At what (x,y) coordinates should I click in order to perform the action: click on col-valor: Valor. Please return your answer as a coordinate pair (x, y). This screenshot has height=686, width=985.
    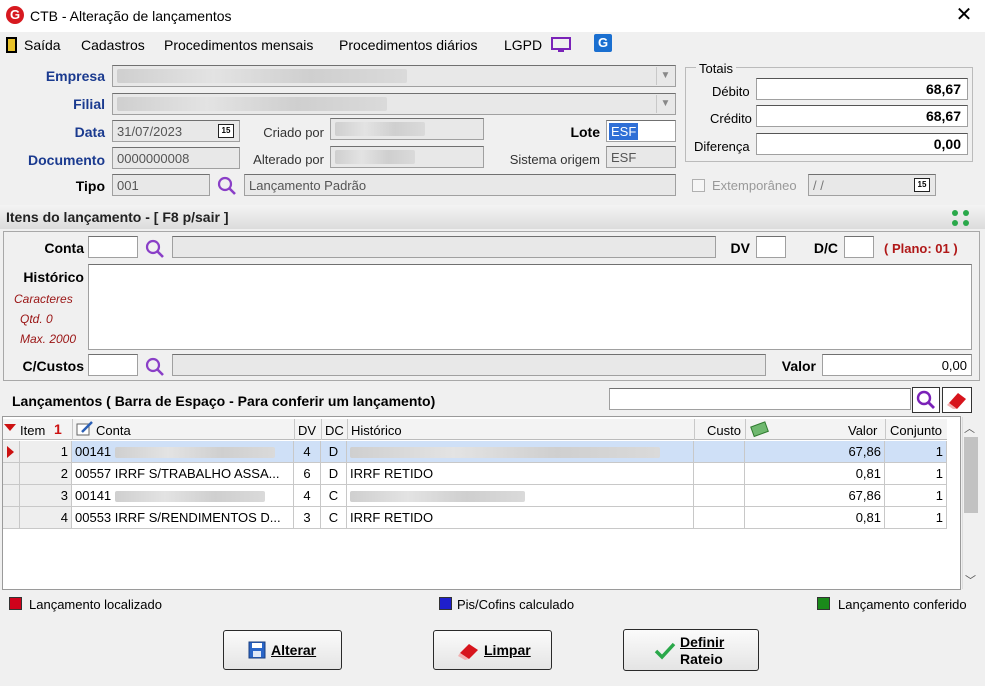
    Looking at the image, I should click on (862, 433).